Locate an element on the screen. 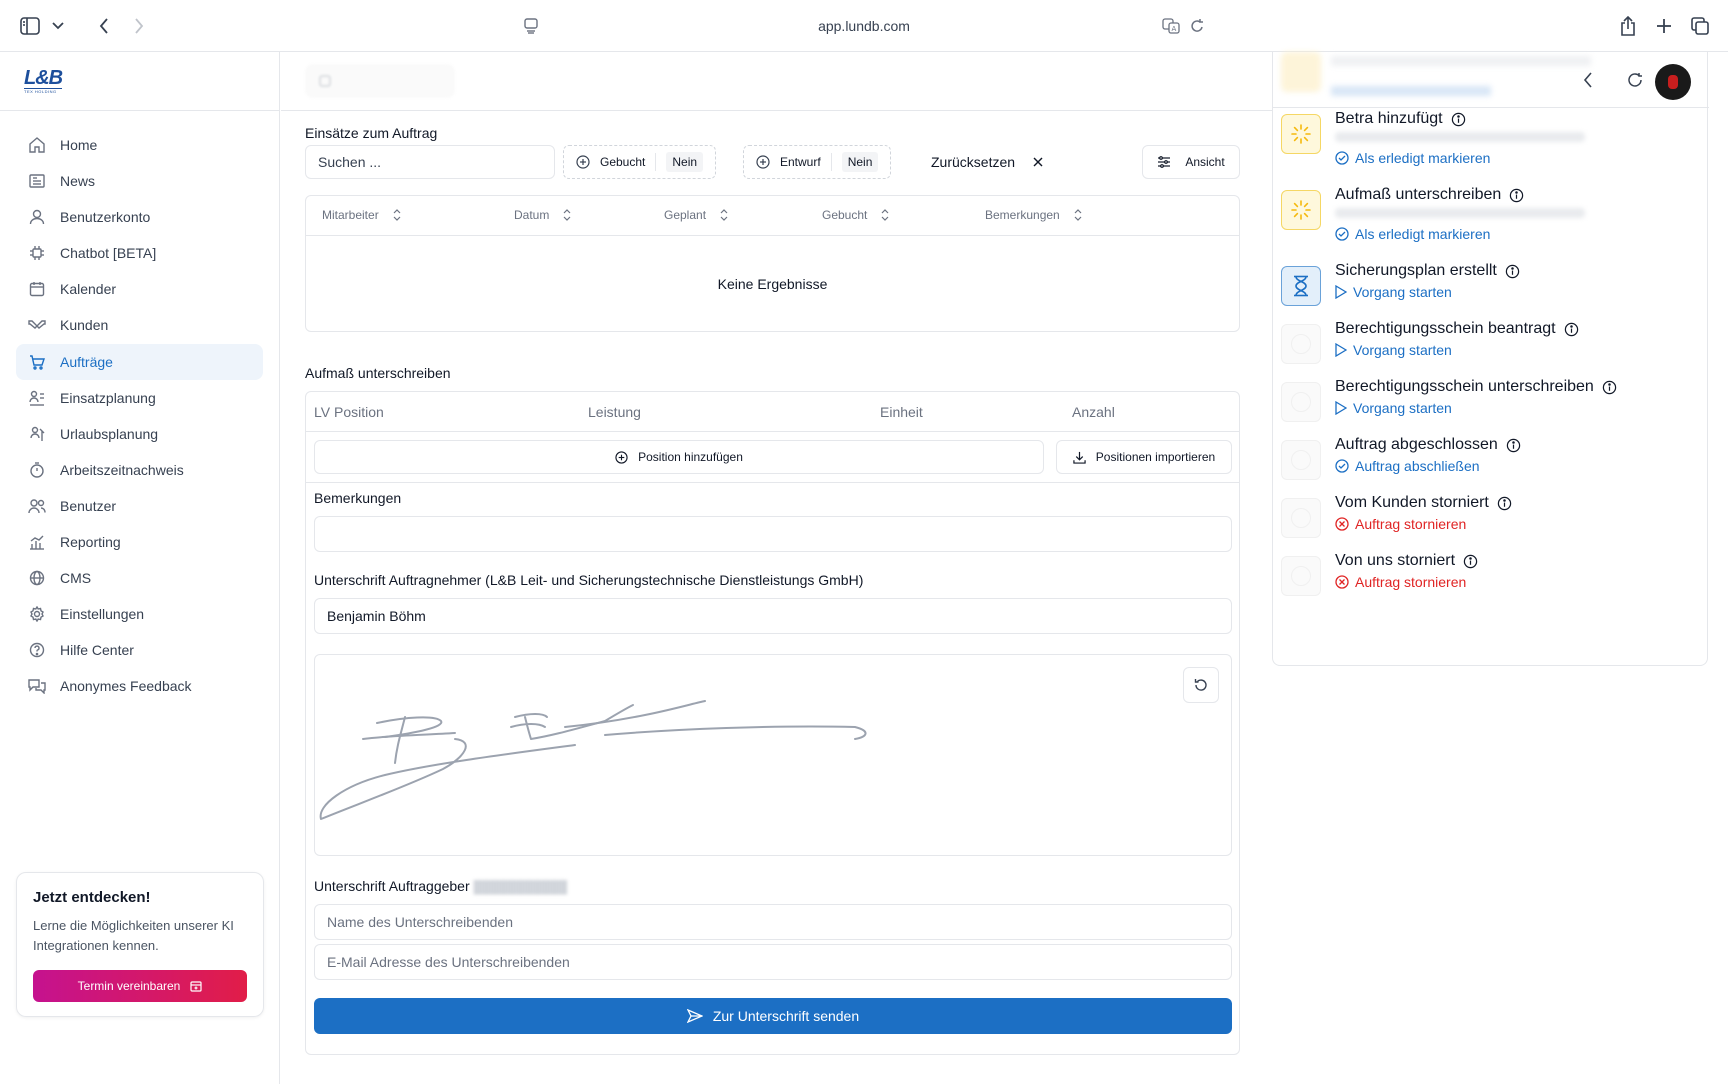  sidebar-item-kunden: Kunden is located at coordinates (139, 325).